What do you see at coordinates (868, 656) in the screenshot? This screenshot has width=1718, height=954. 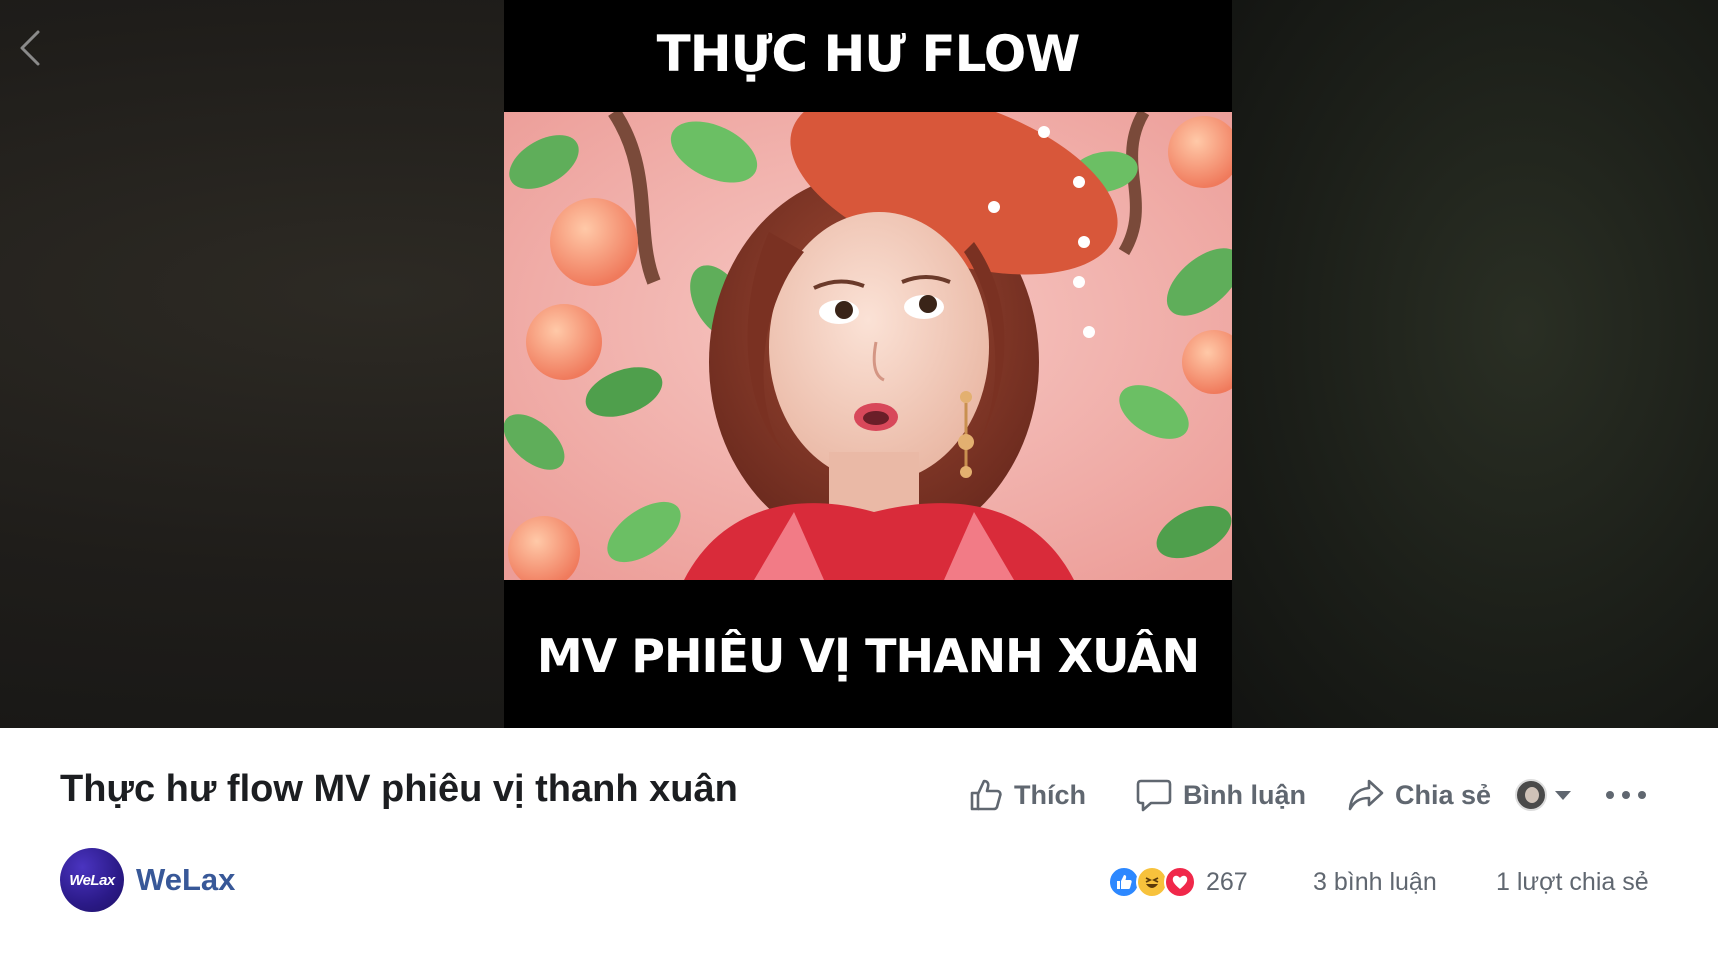 I see `video-bottom-caption: MV PHIÊU VỊ THANH XUÂN` at bounding box center [868, 656].